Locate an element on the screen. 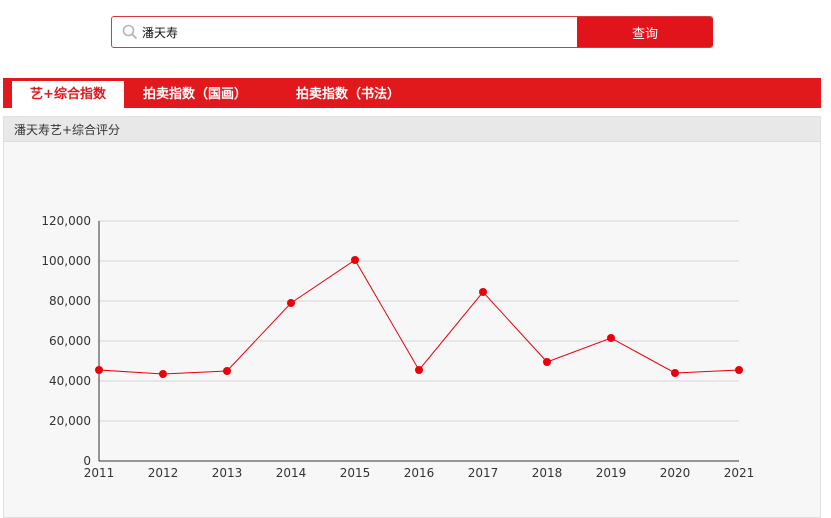  search-input is located at coordinates (357, 32).